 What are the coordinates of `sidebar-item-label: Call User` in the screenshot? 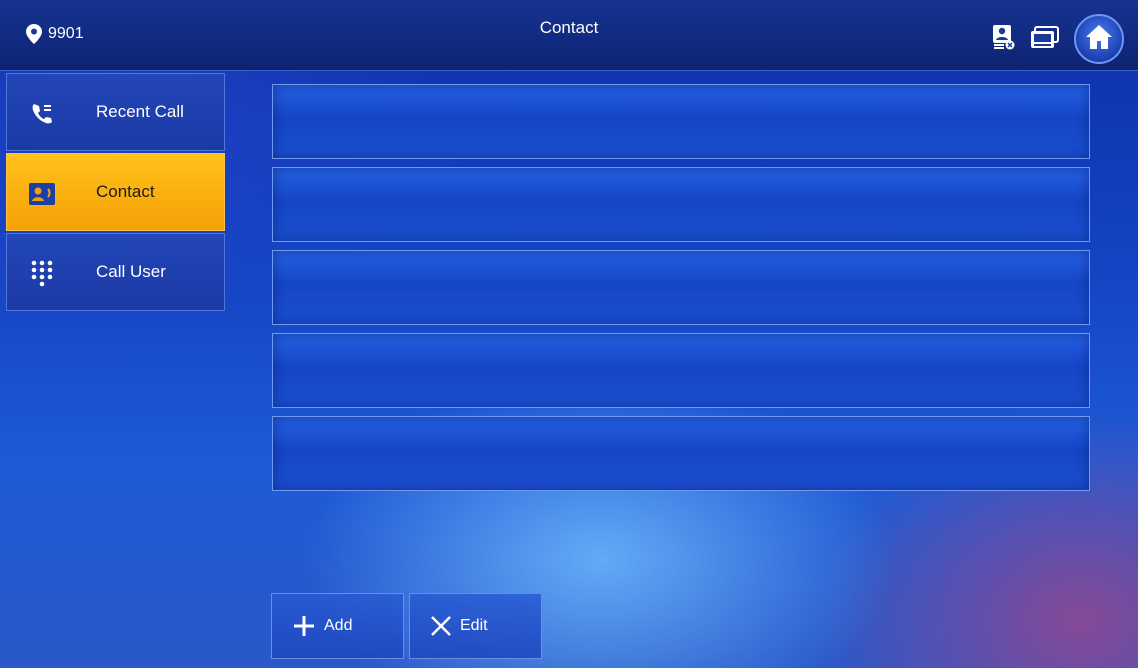 It's located at (131, 271).